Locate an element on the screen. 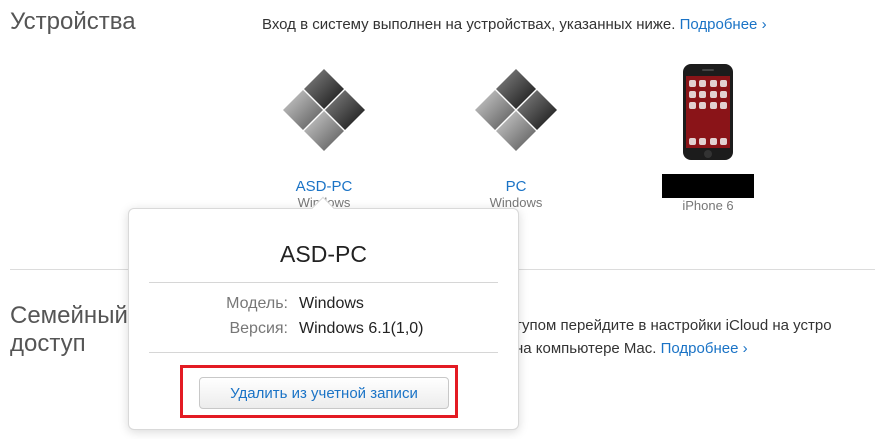 The width and height of the screenshot is (875, 439). popover-title: ASD-PC is located at coordinates (323, 254).